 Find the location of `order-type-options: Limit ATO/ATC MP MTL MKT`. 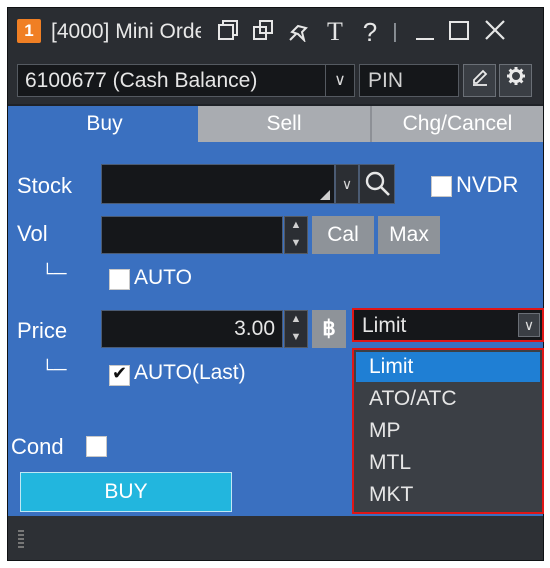

order-type-options: Limit ATO/ATC MP MTL MKT is located at coordinates (448, 431).